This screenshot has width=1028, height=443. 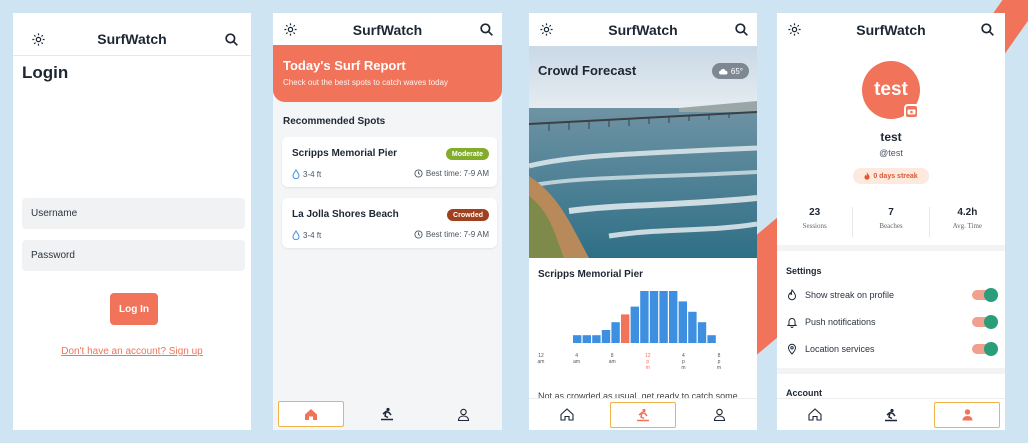 I want to click on bell-icon, so click(x=792, y=323).